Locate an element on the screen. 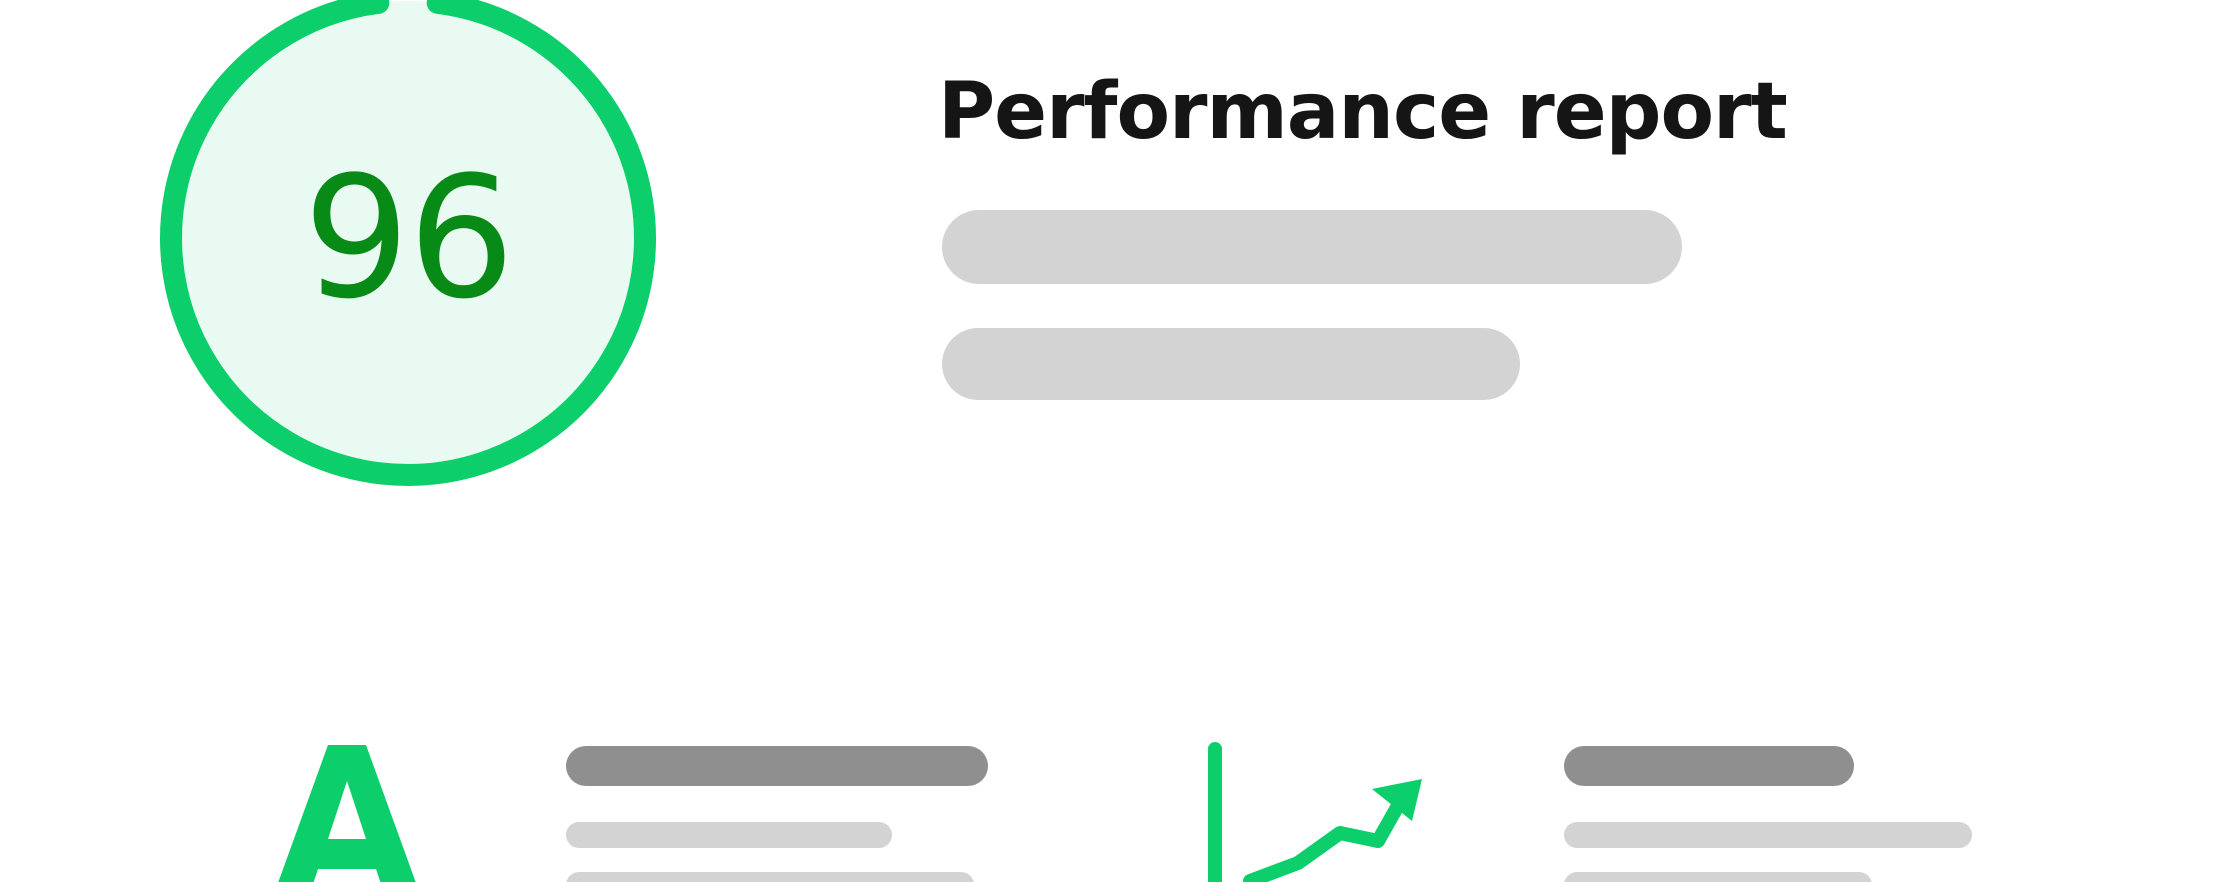  report-title: Performance report is located at coordinates (1363, 112).